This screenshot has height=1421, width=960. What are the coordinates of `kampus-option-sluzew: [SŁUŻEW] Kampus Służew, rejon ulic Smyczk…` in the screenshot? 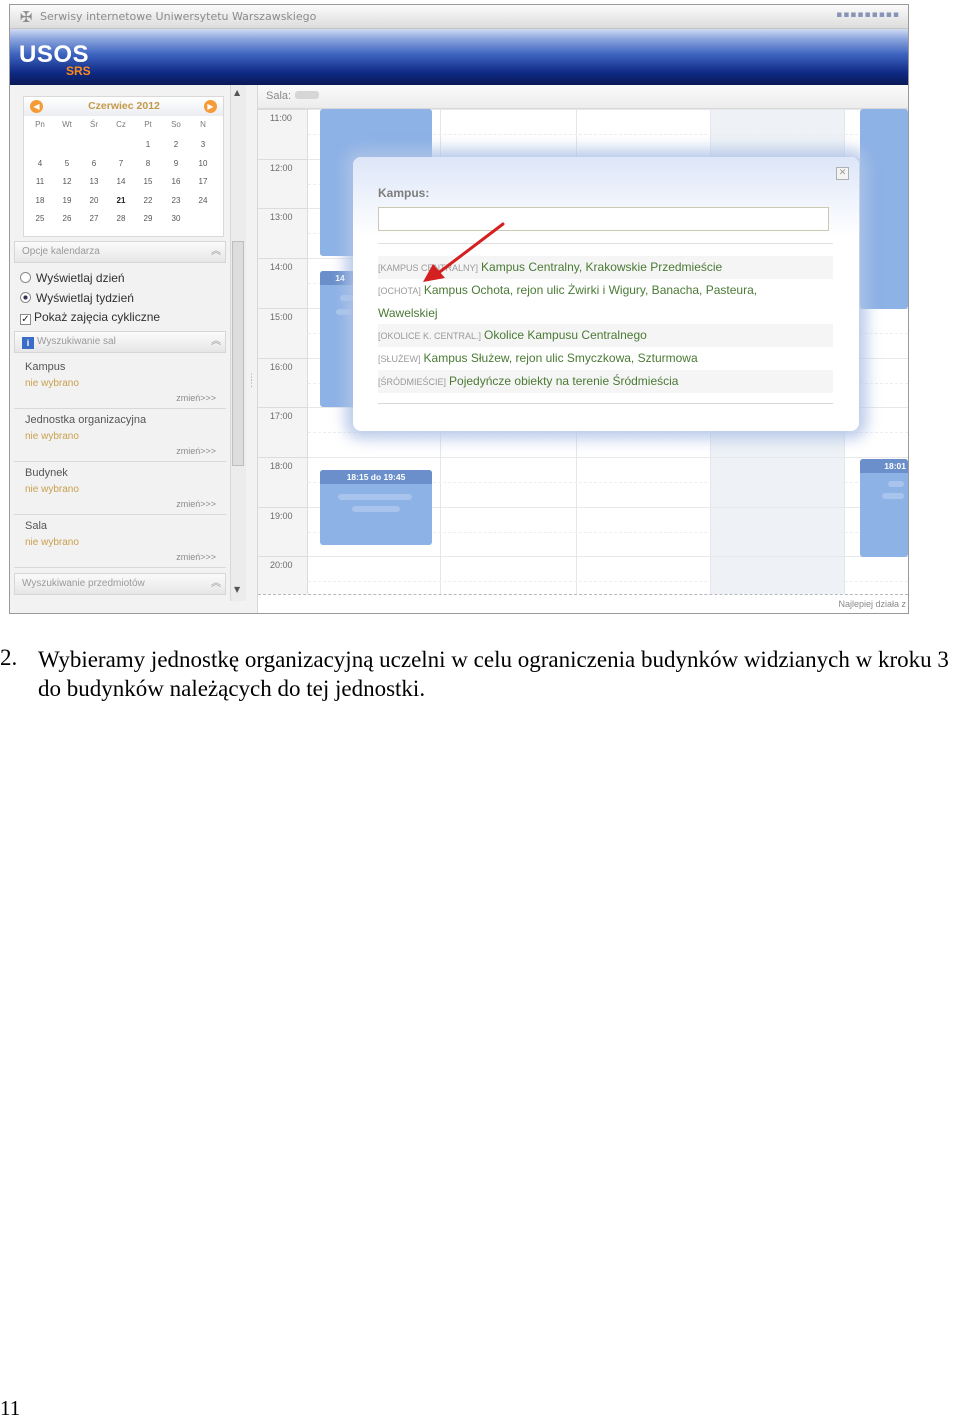 It's located at (605, 358).